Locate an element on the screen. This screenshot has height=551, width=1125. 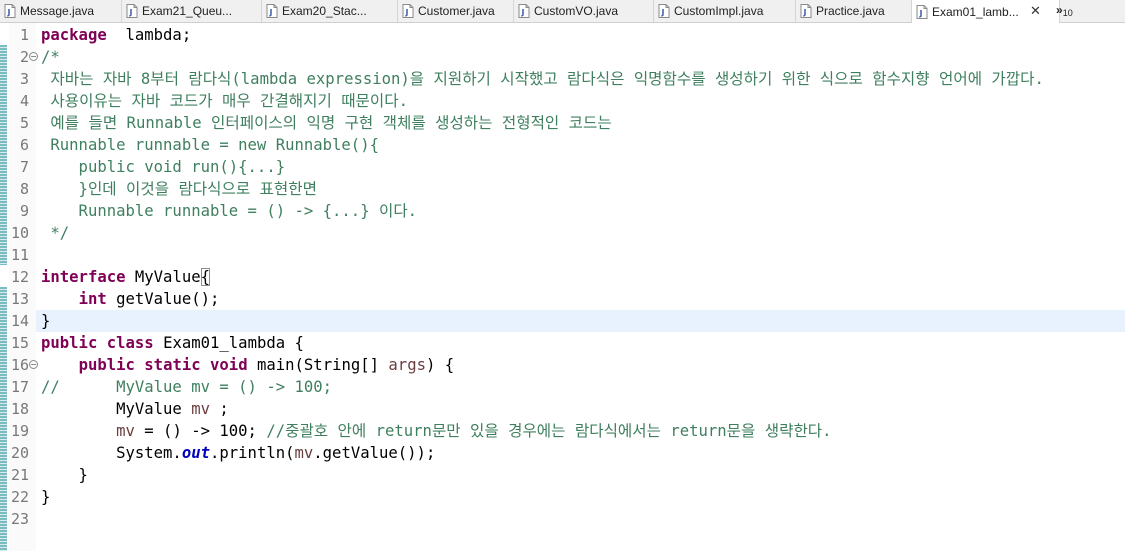
code-text: */ is located at coordinates (55, 233).